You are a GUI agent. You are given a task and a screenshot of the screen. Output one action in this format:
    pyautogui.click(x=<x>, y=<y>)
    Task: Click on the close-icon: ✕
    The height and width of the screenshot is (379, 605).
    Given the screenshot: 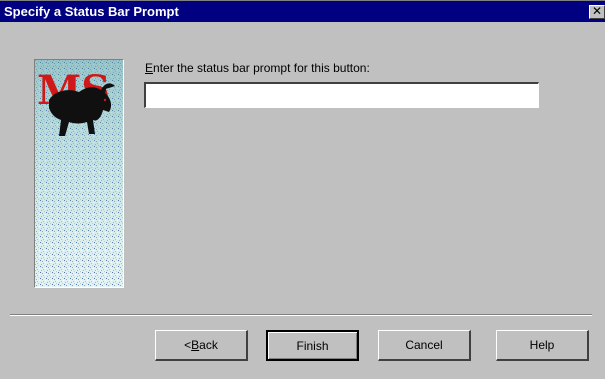 What is the action you would take?
    pyautogui.click(x=597, y=12)
    